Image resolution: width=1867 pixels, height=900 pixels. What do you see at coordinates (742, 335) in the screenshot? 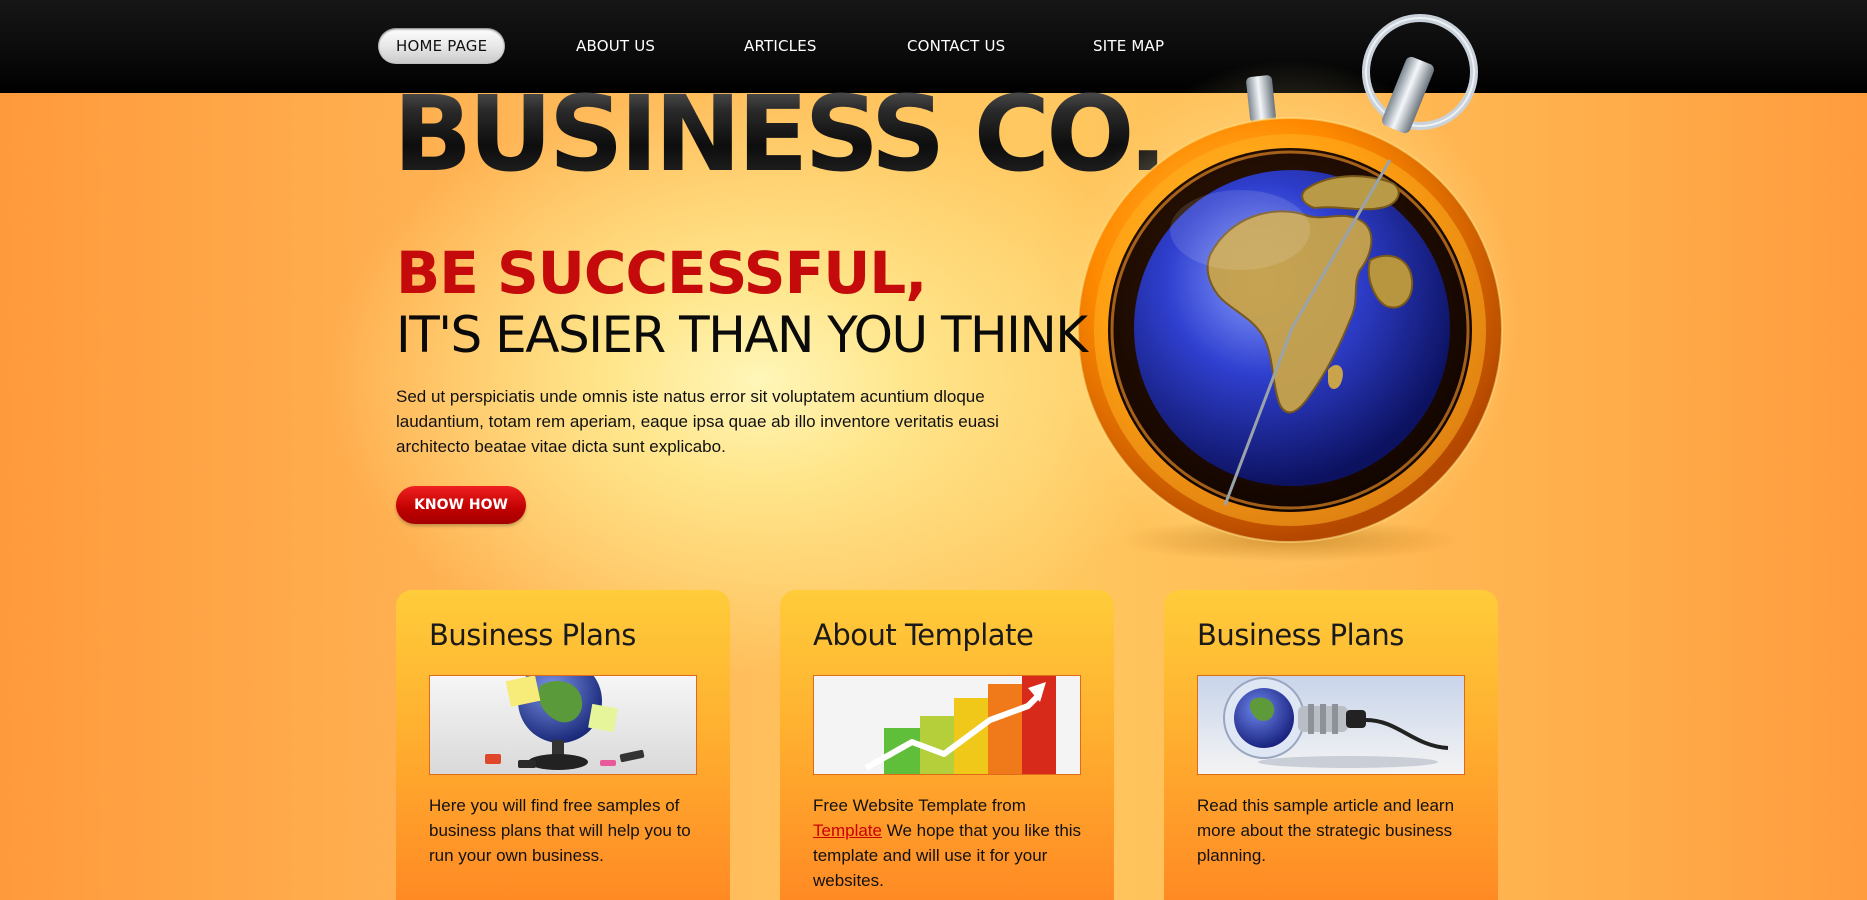
I see `hero-subheadline: IT'S EASIER THAN YOU THINK` at bounding box center [742, 335].